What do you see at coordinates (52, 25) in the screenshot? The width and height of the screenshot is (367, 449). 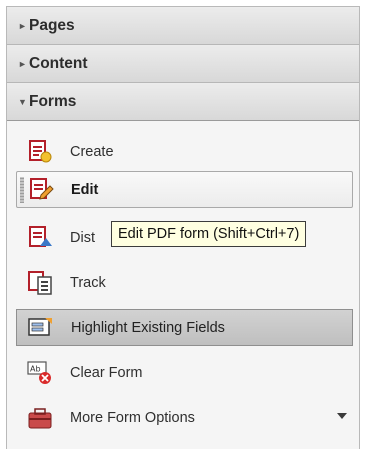 I see `section-pages-label: Pages` at bounding box center [52, 25].